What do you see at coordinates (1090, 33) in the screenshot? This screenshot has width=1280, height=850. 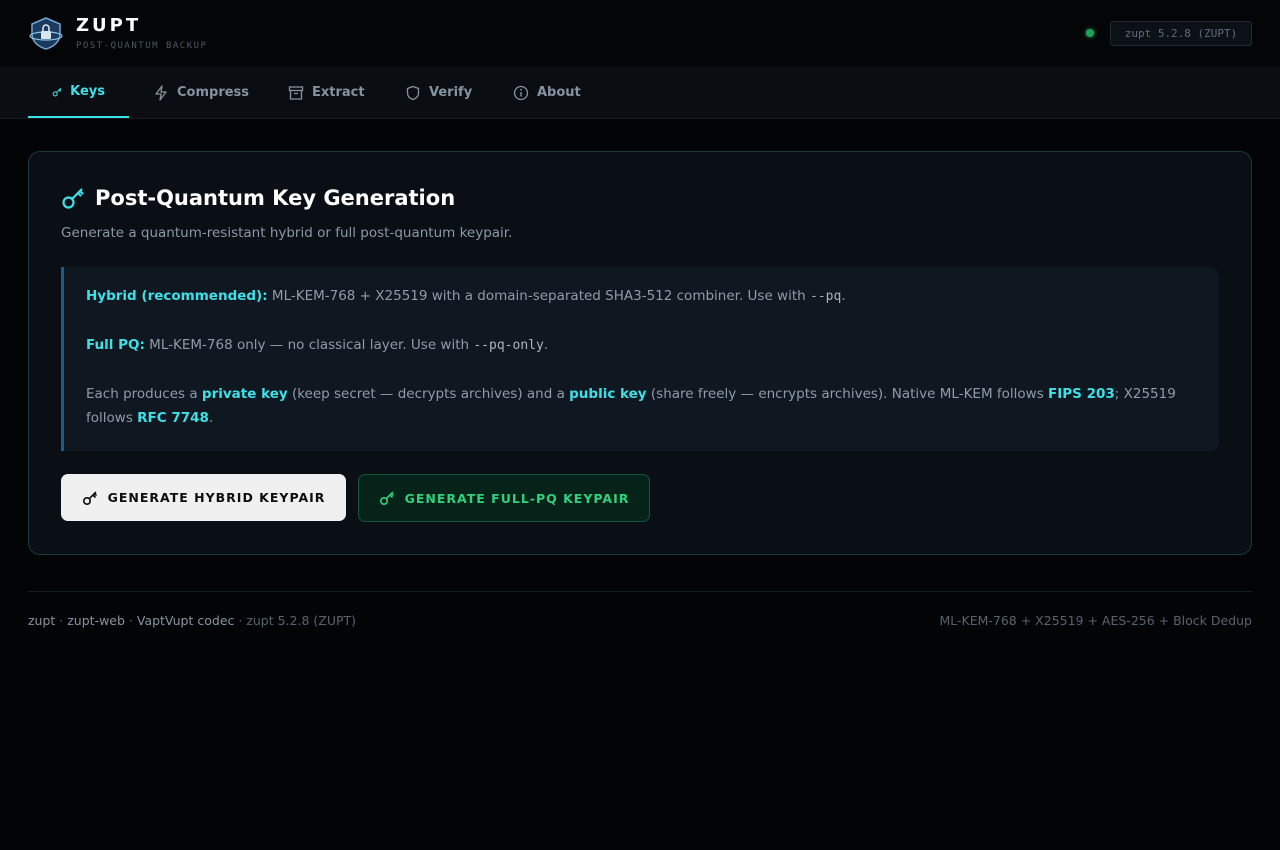 I see `status-indicator` at bounding box center [1090, 33].